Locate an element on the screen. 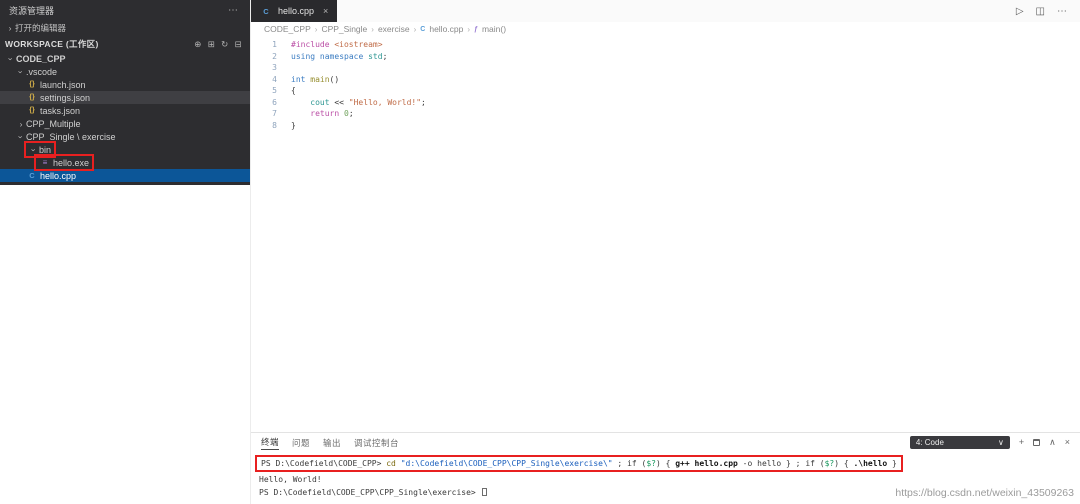  tree-item-launch-json: {} launch.json is located at coordinates (125, 84).